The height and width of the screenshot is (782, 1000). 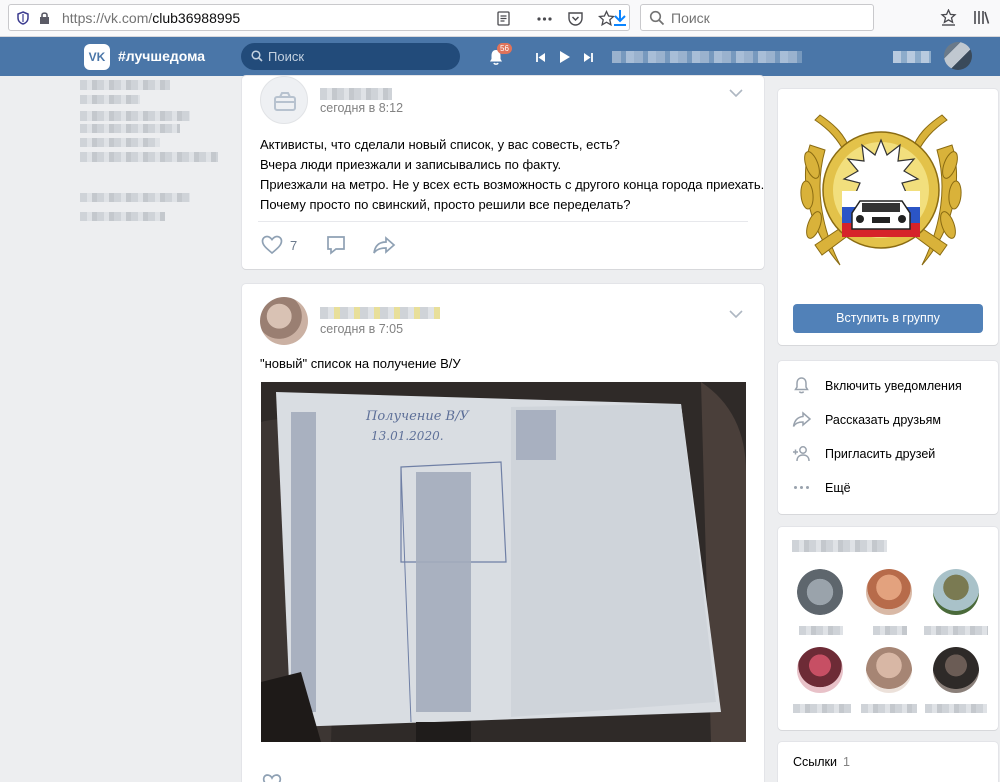 I want to click on more-item: Ещё, so click(x=821, y=487).